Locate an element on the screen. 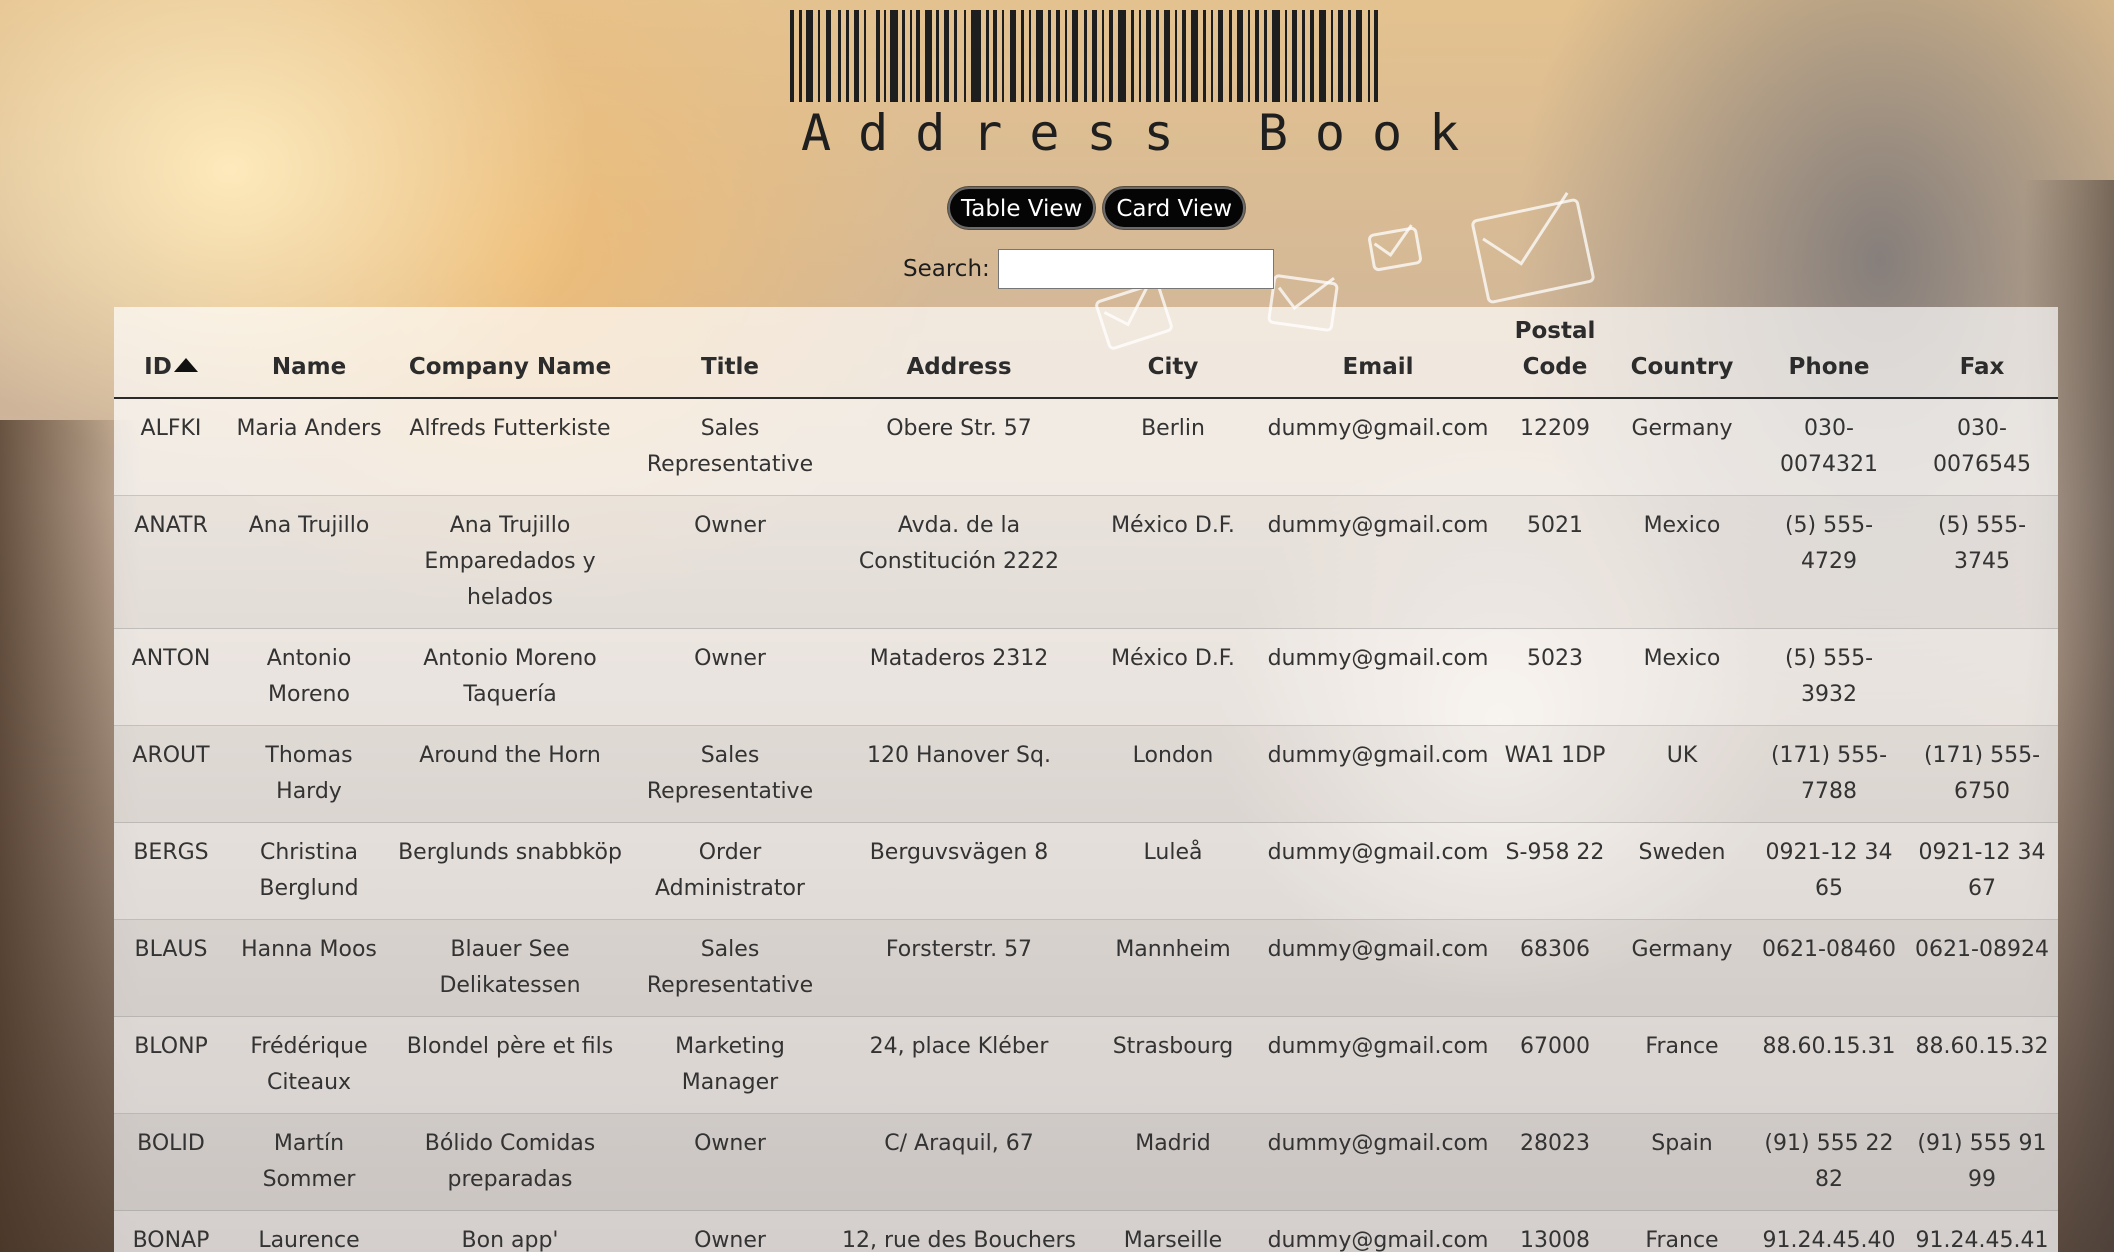  cell-city: Strasbourg is located at coordinates (1173, 1065).